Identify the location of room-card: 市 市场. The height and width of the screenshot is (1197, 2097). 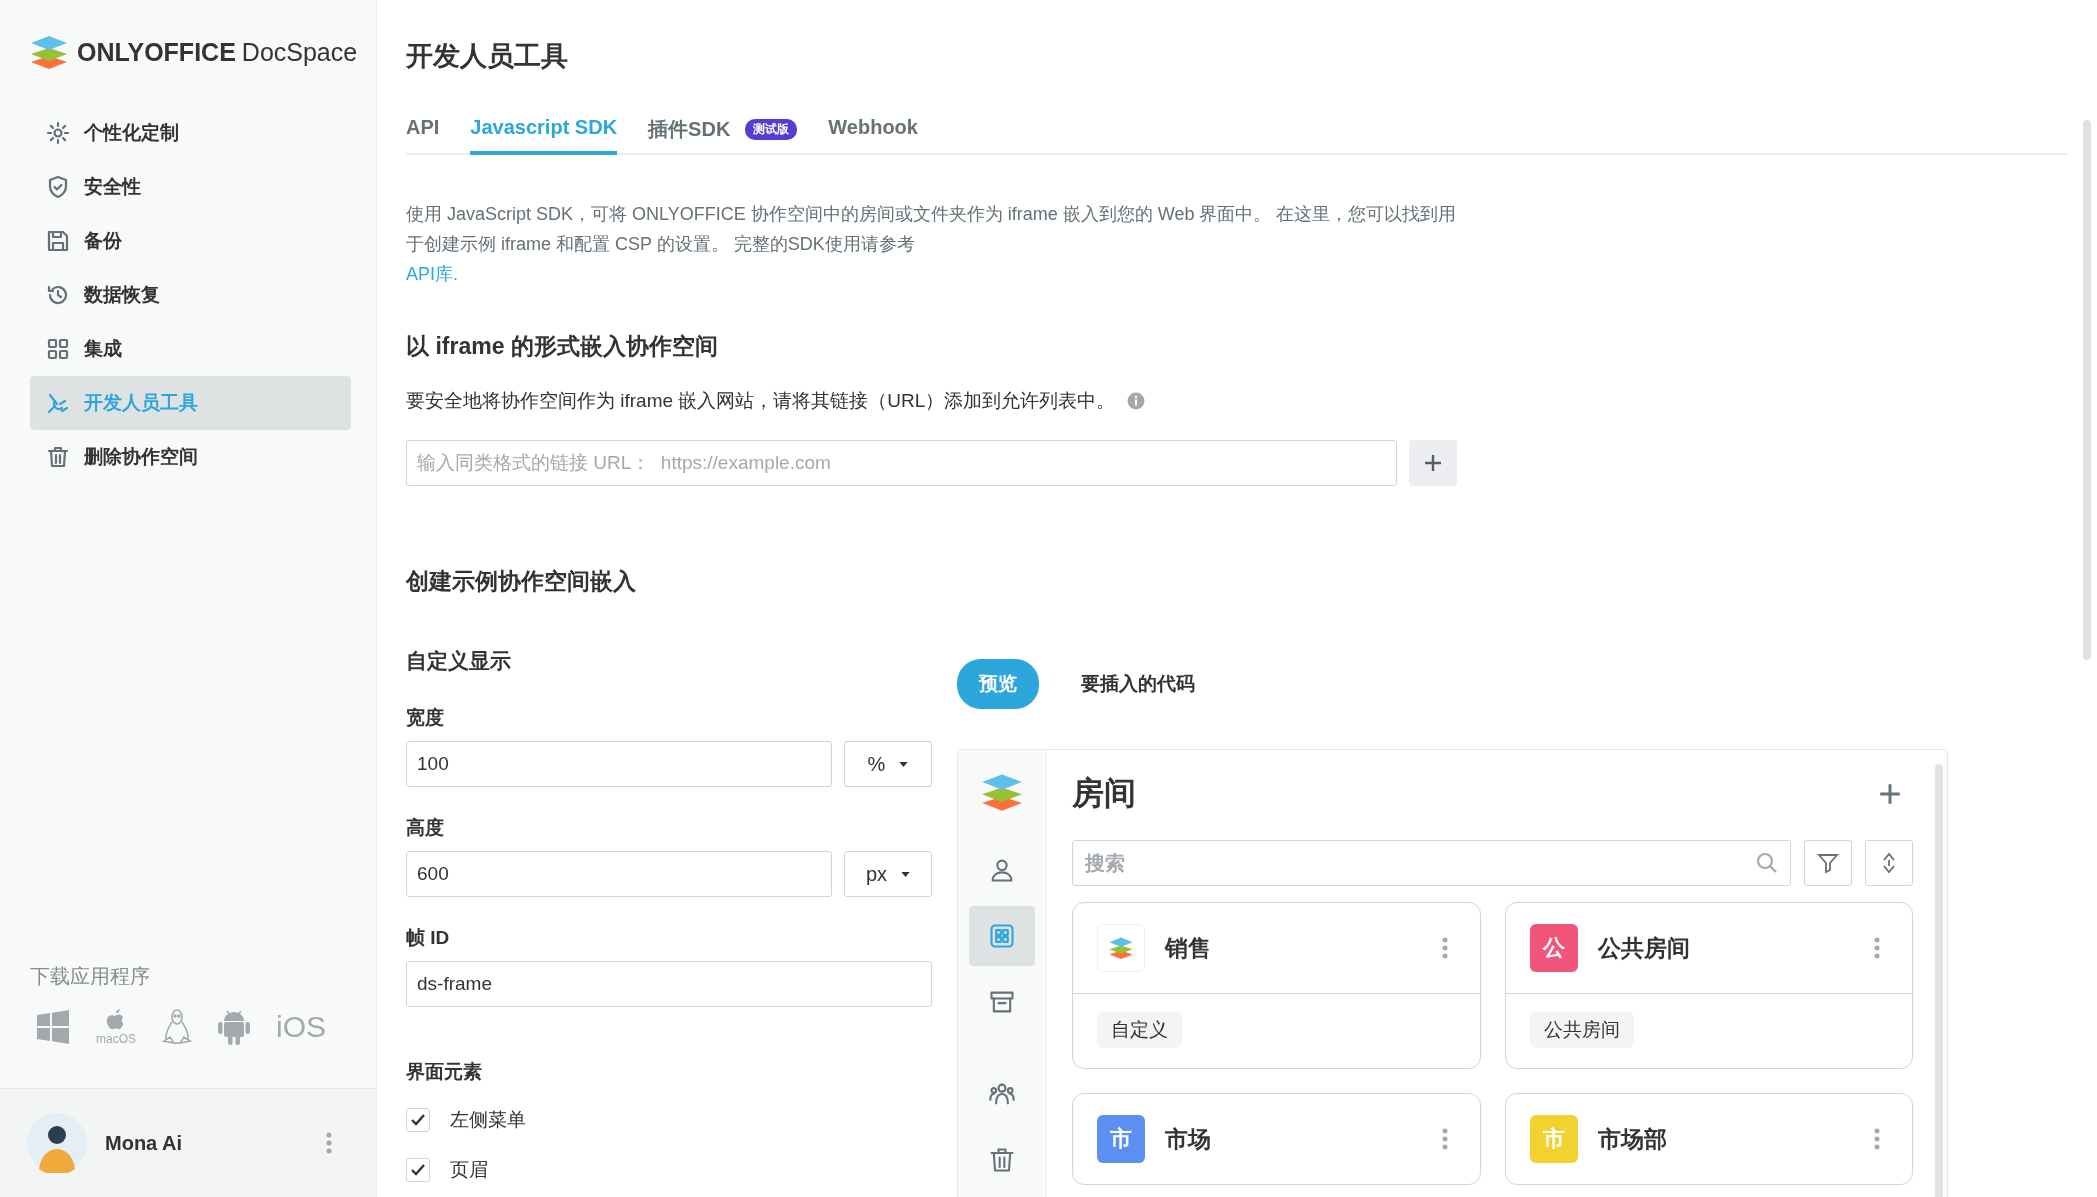
(1276, 1139).